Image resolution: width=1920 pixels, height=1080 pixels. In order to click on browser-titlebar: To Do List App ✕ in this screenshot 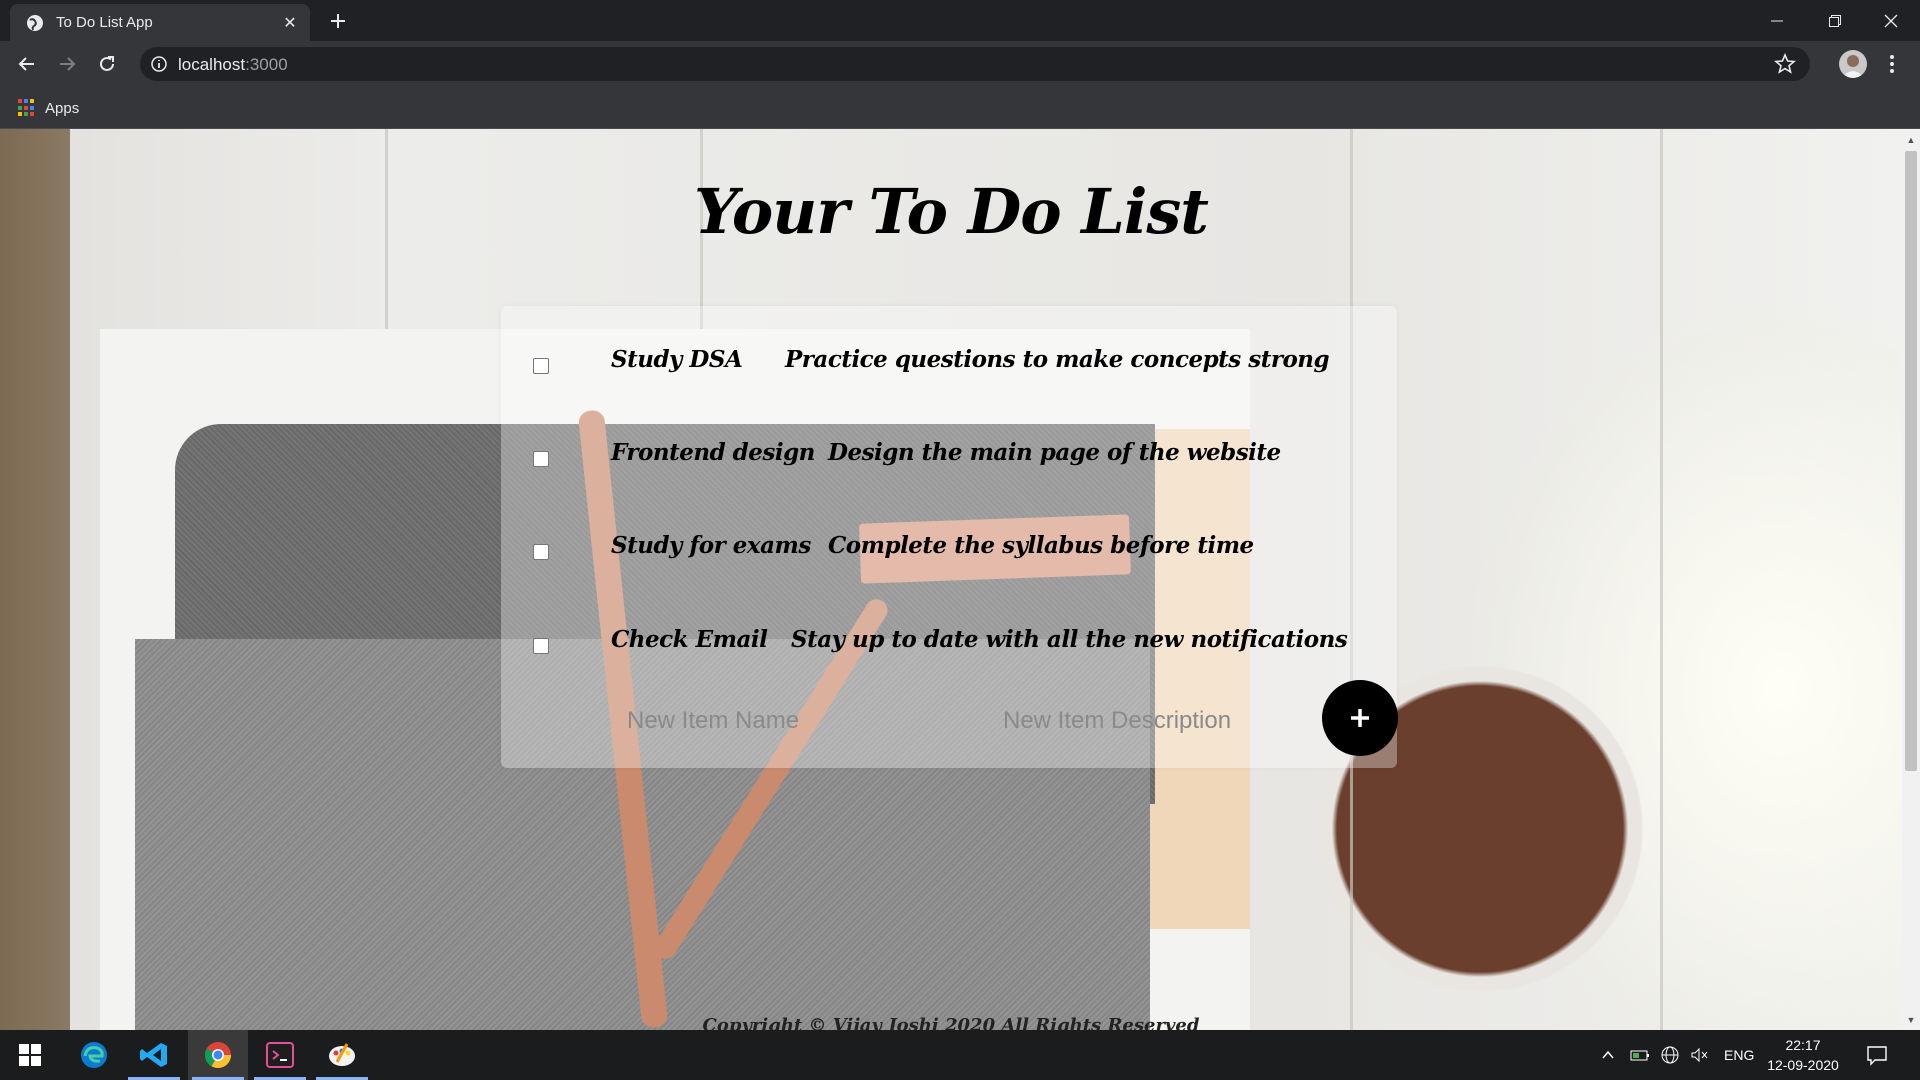, I will do `click(960, 20)`.